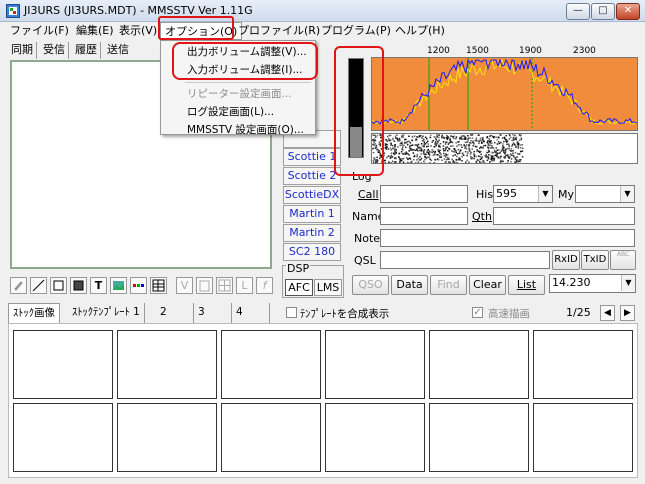  What do you see at coordinates (370, 285) in the screenshot?
I see `qso-button: QSO` at bounding box center [370, 285].